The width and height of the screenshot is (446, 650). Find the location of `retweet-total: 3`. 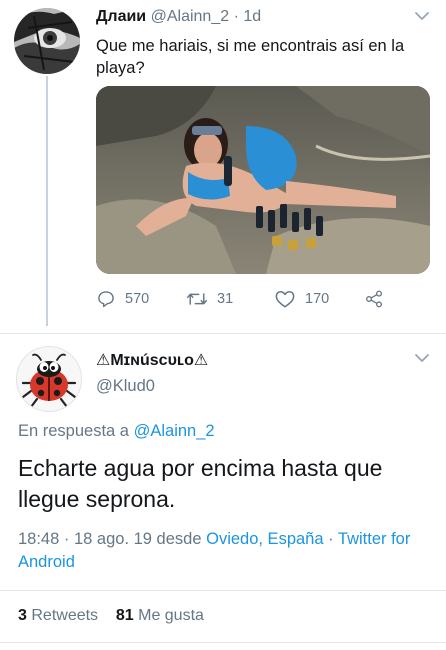

retweet-total: 3 is located at coordinates (22, 615).